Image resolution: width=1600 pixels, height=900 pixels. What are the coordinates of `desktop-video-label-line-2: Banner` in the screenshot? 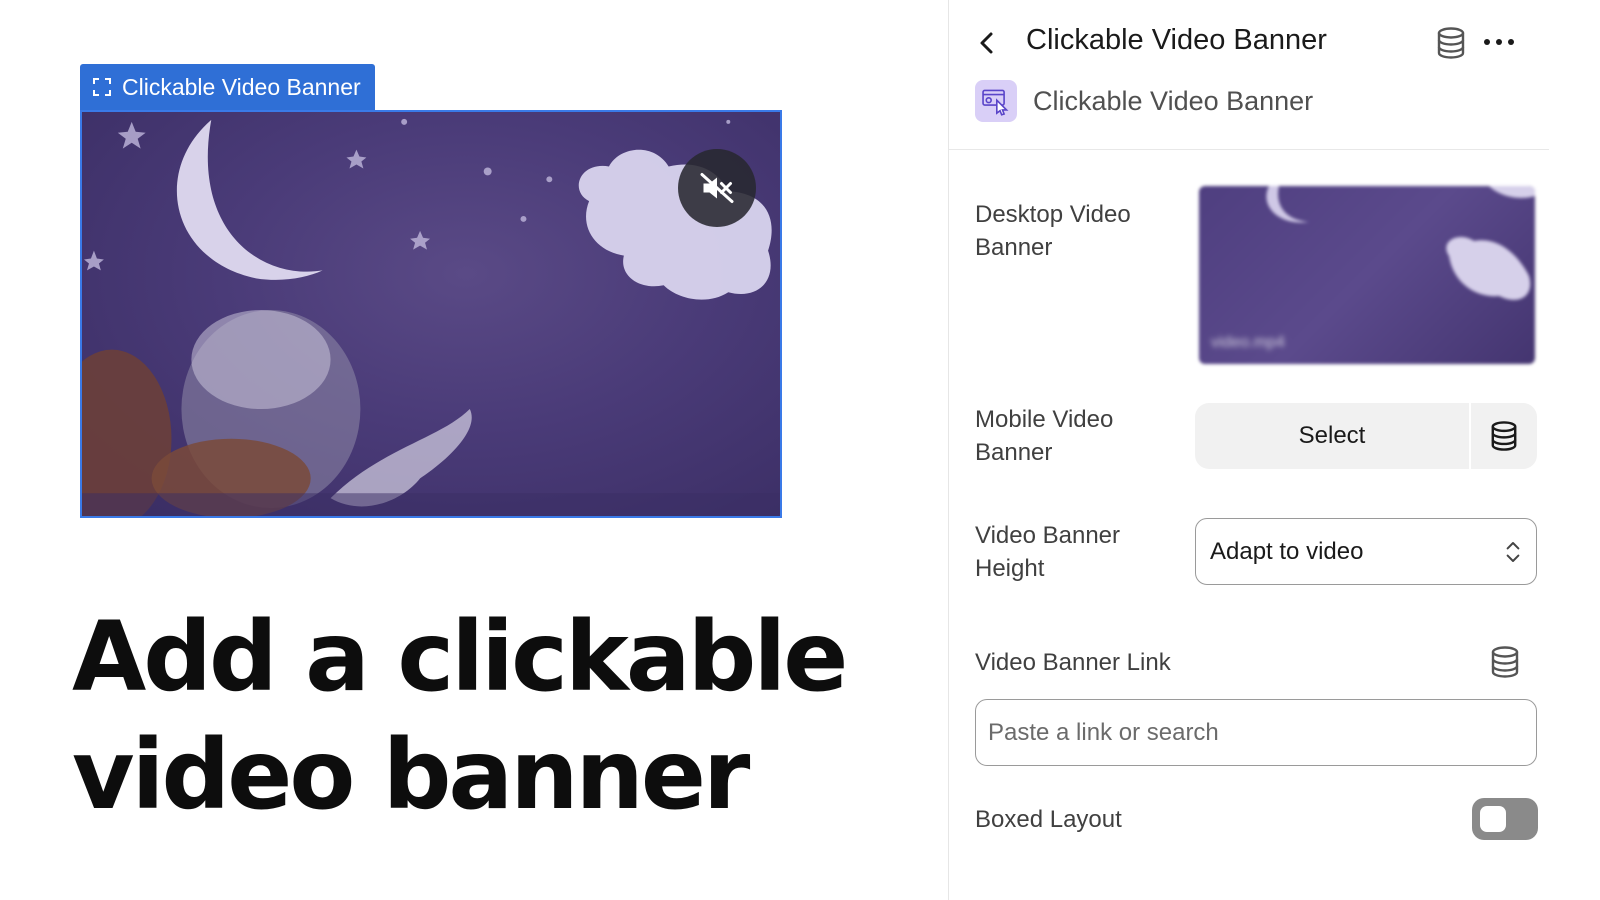 It's located at (1014, 247).